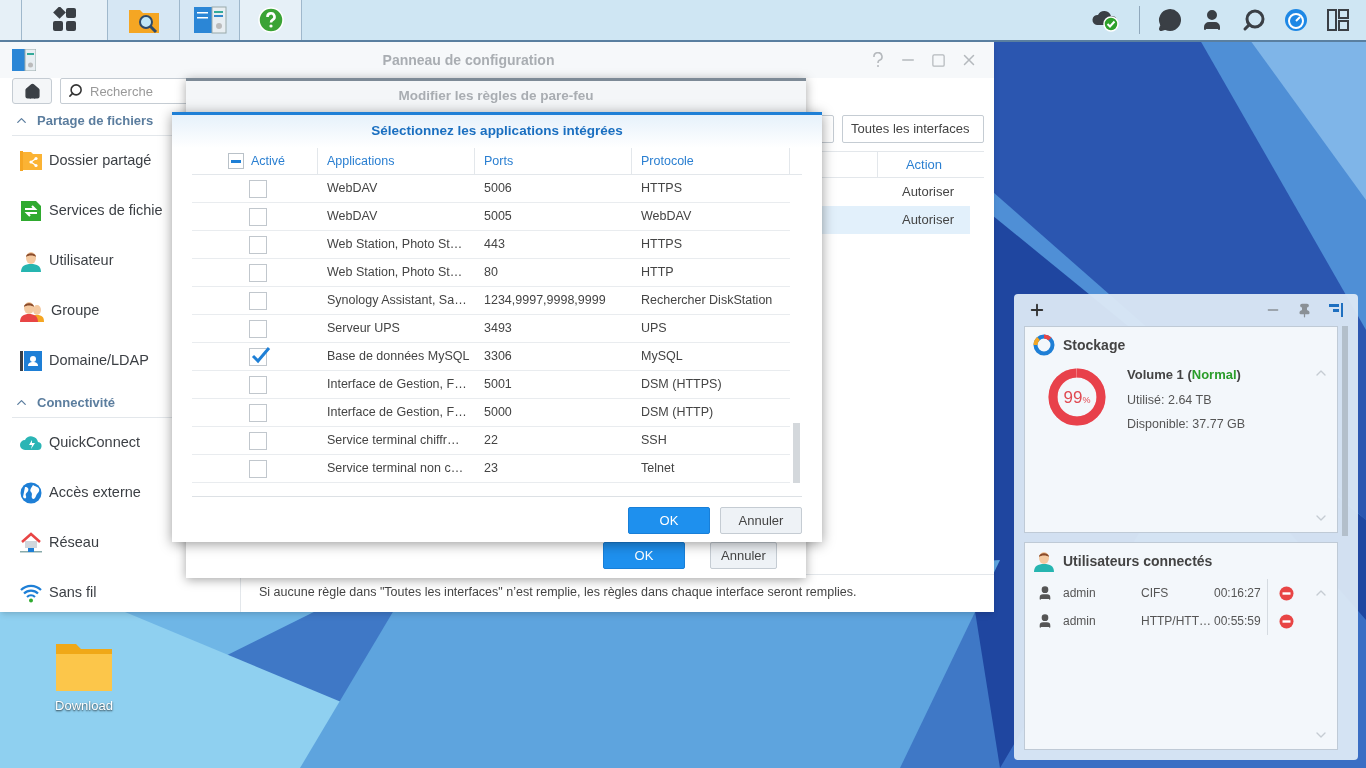 The height and width of the screenshot is (768, 1366). Describe the element at coordinates (1138, 561) in the screenshot. I see `widget-title: Utilisateurs connectés` at that location.